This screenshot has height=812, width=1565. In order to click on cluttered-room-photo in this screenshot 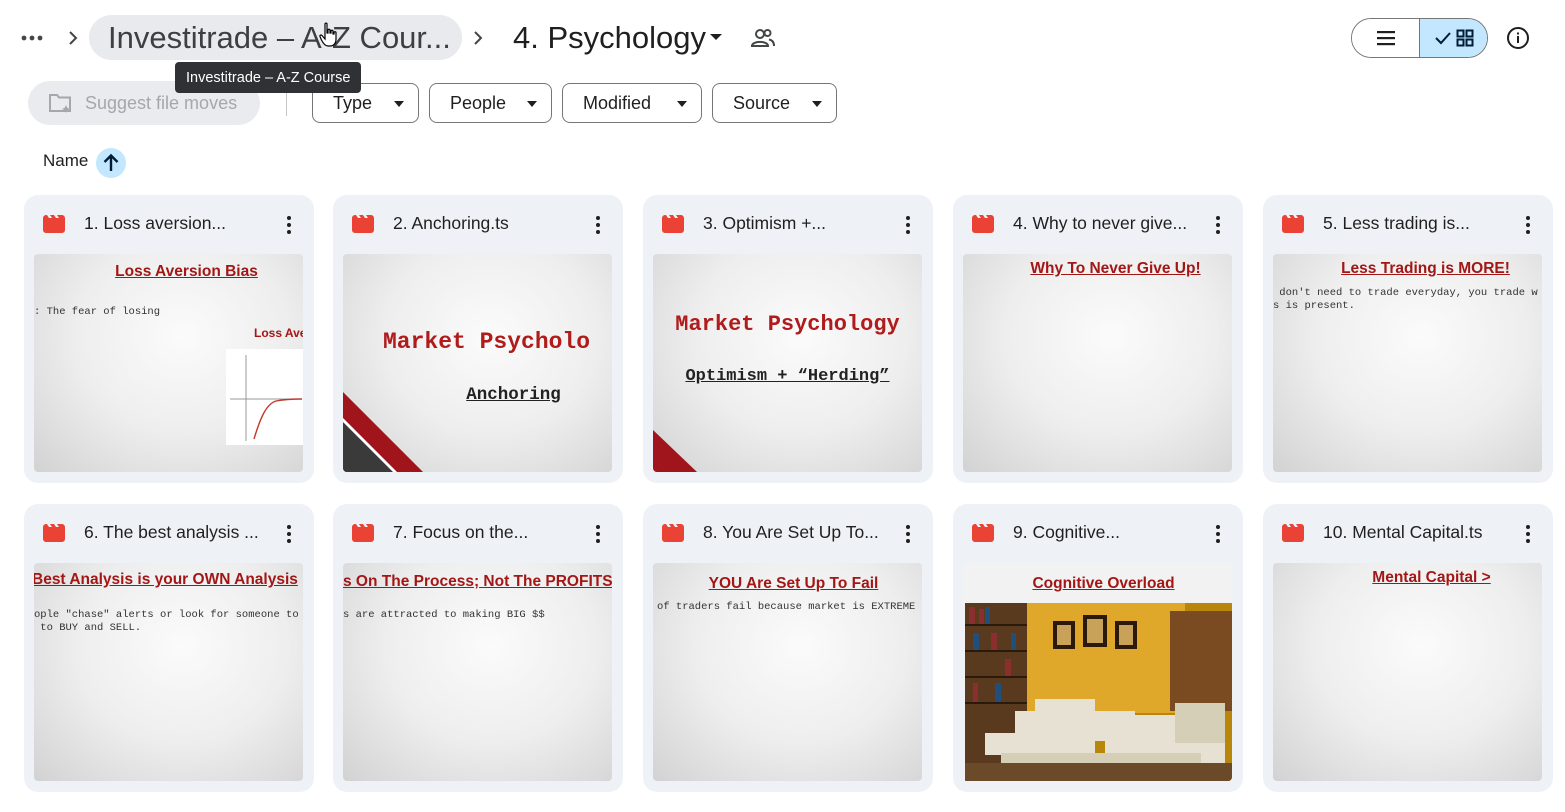, I will do `click(1098, 692)`.